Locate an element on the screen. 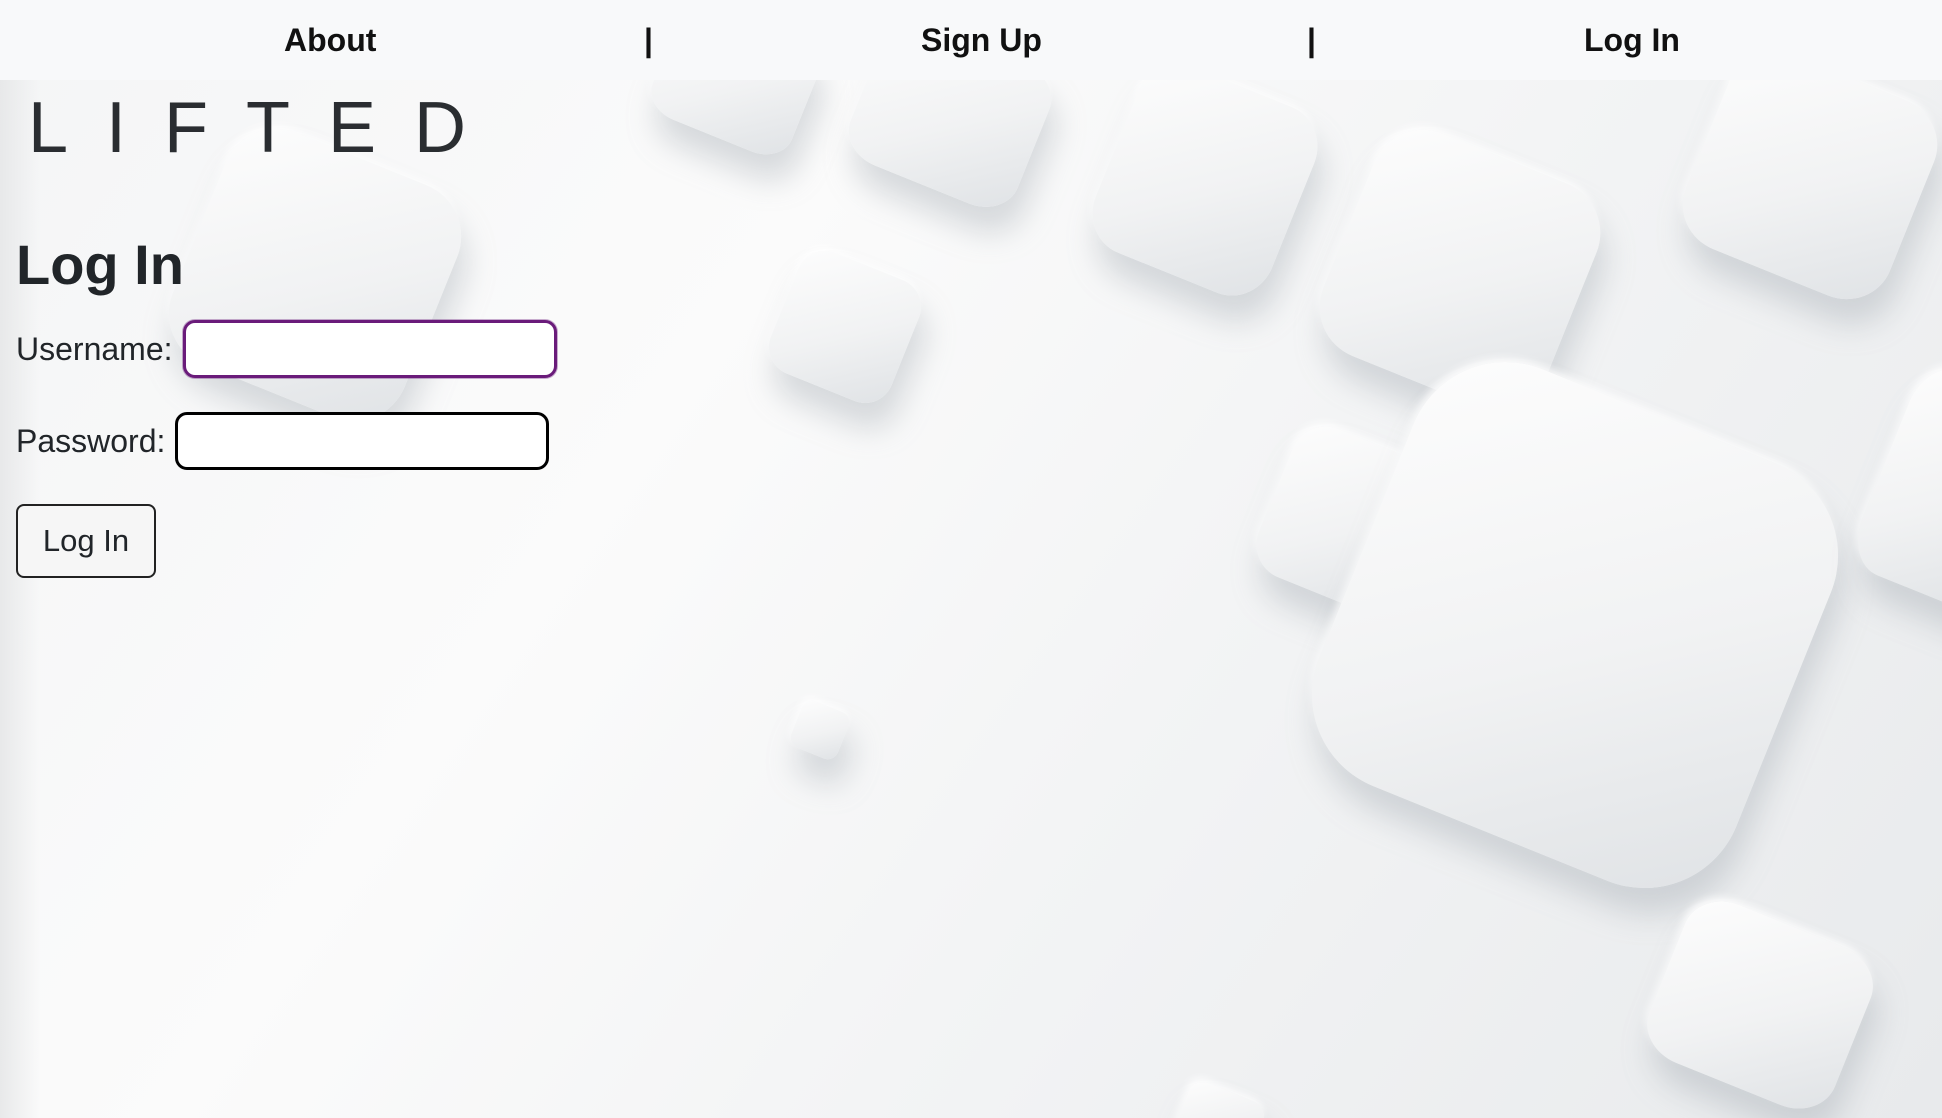 The height and width of the screenshot is (1118, 1942). password-row: Password: is located at coordinates (283, 441).